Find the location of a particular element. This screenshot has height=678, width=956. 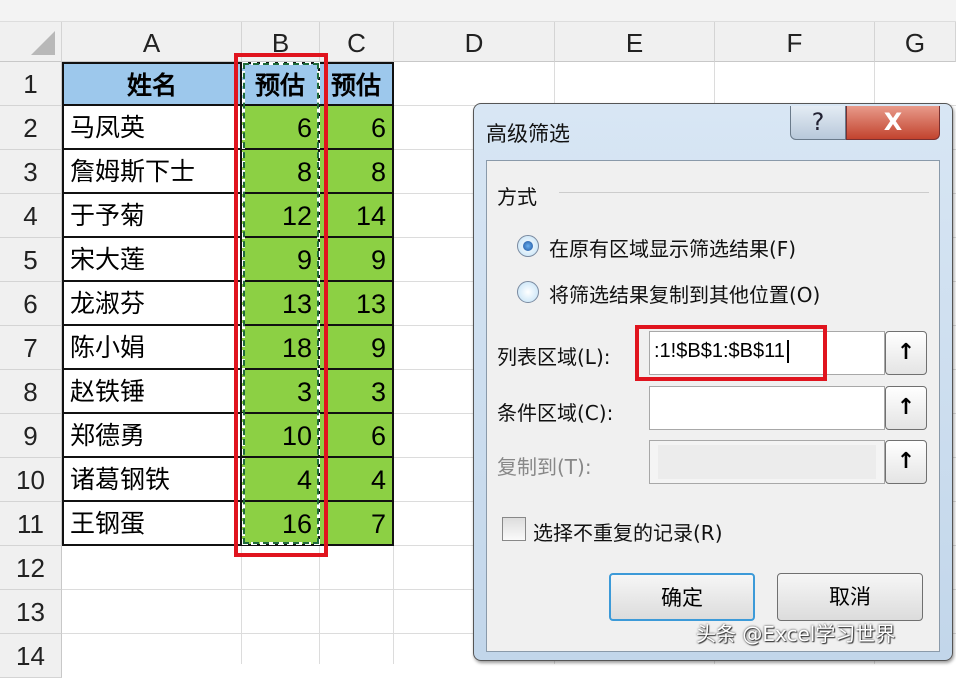

row-header-10: 10 is located at coordinates (31, 480).